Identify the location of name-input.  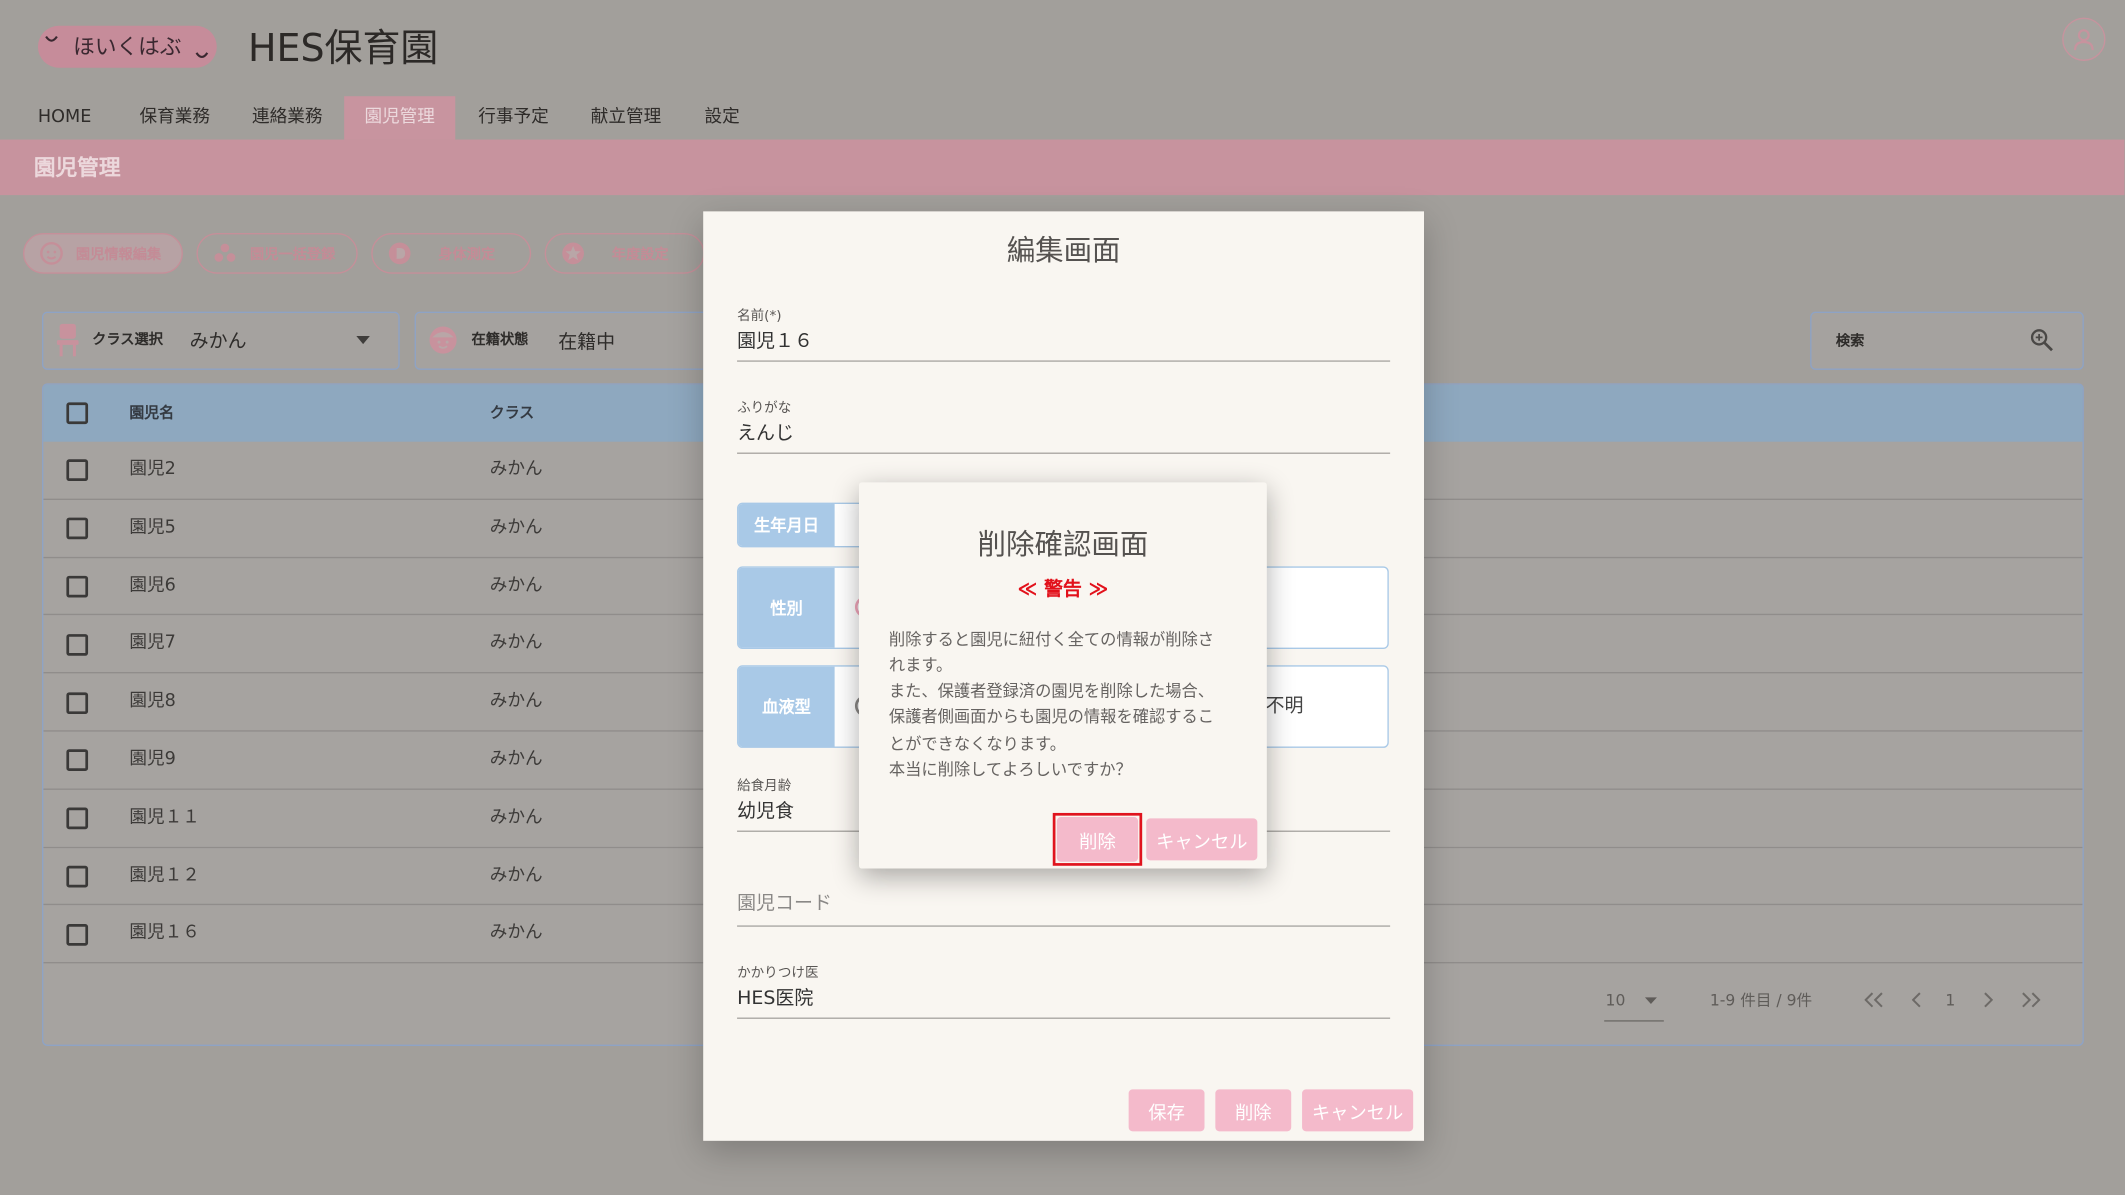
(1064, 341).